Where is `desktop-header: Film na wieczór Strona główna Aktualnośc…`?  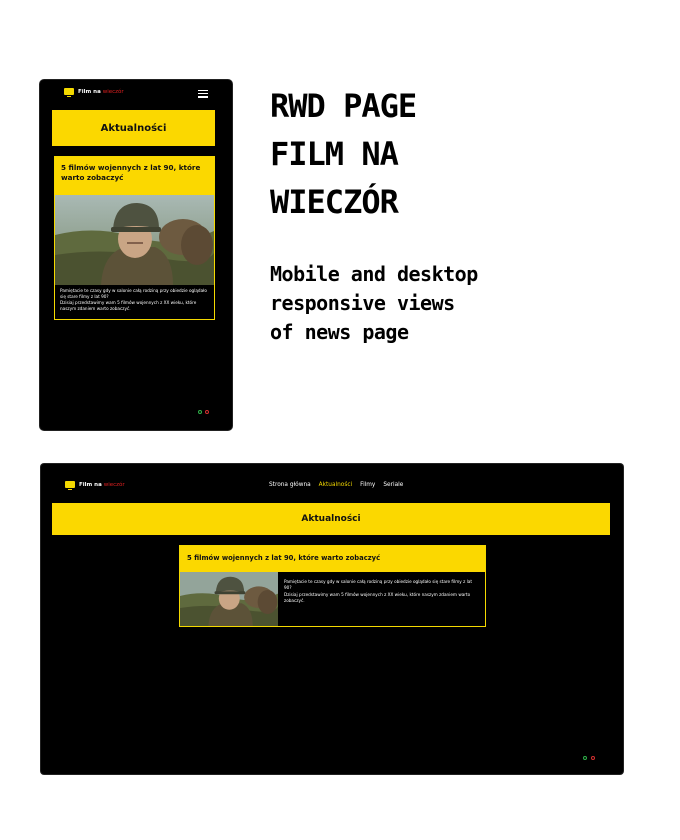
desktop-header: Film na wieczór Strona główna Aktualnośc… is located at coordinates (332, 483).